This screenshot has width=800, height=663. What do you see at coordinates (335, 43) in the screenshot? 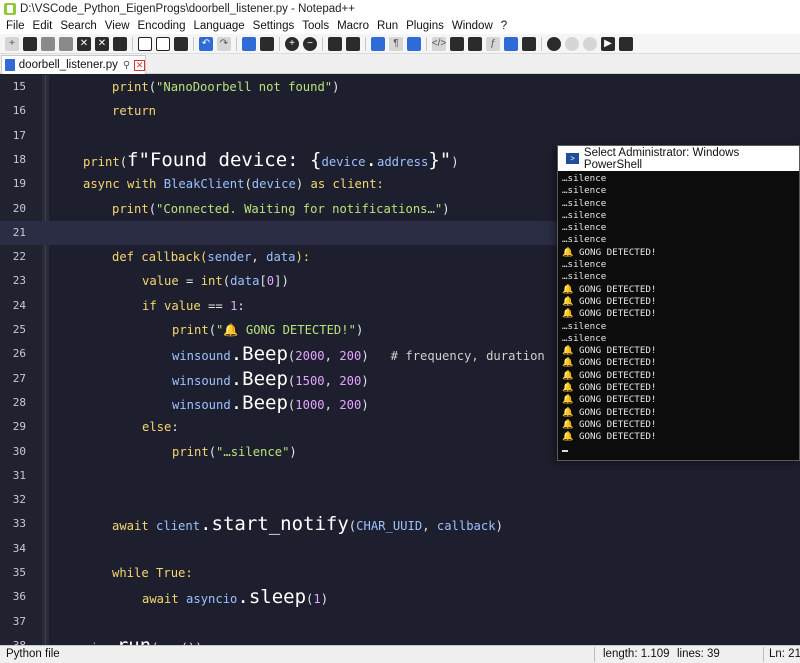
I see `sync-scroll-v-icon` at bounding box center [335, 43].